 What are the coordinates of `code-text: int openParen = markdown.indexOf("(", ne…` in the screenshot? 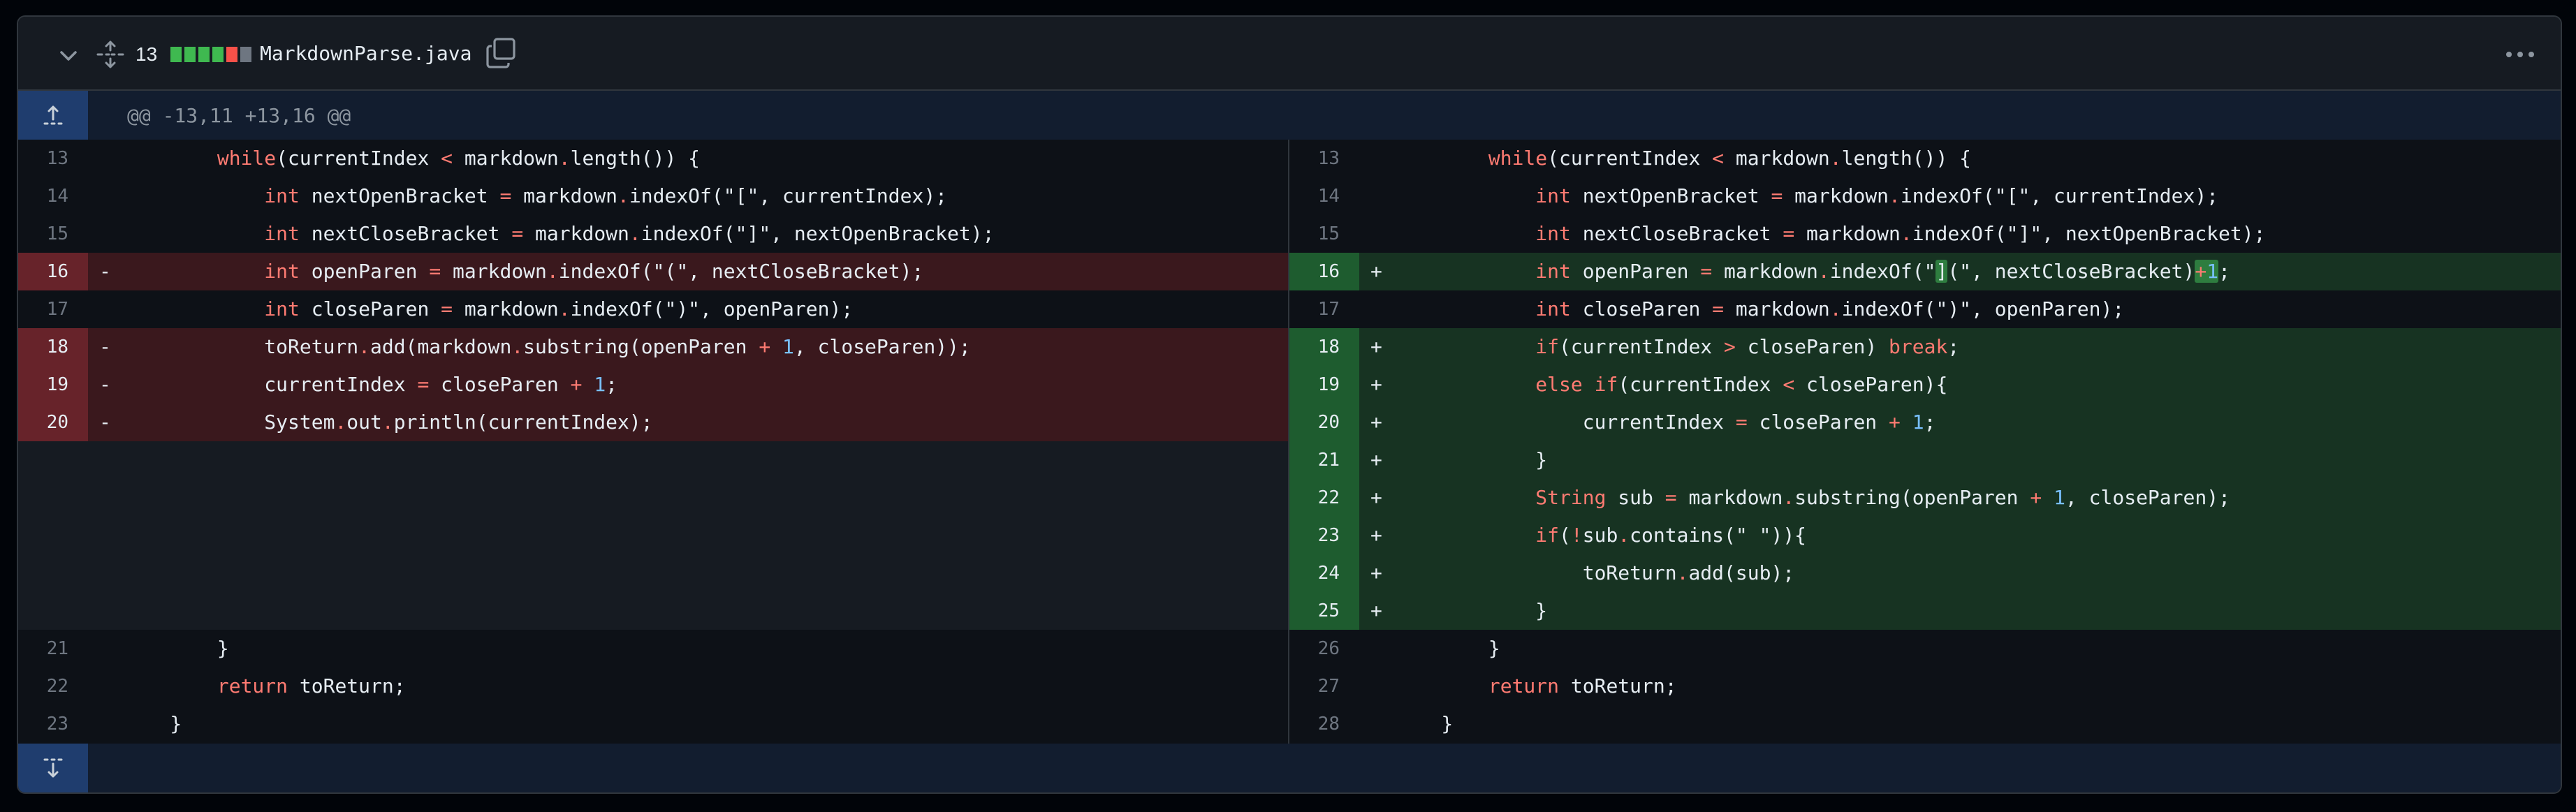 It's located at (594, 271).